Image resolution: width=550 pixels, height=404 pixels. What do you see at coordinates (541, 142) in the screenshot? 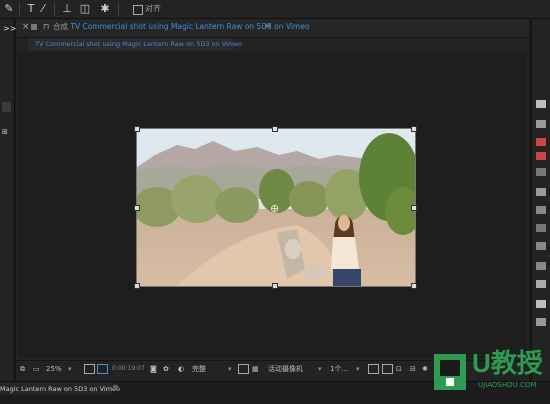
I see `preview-icon` at bounding box center [541, 142].